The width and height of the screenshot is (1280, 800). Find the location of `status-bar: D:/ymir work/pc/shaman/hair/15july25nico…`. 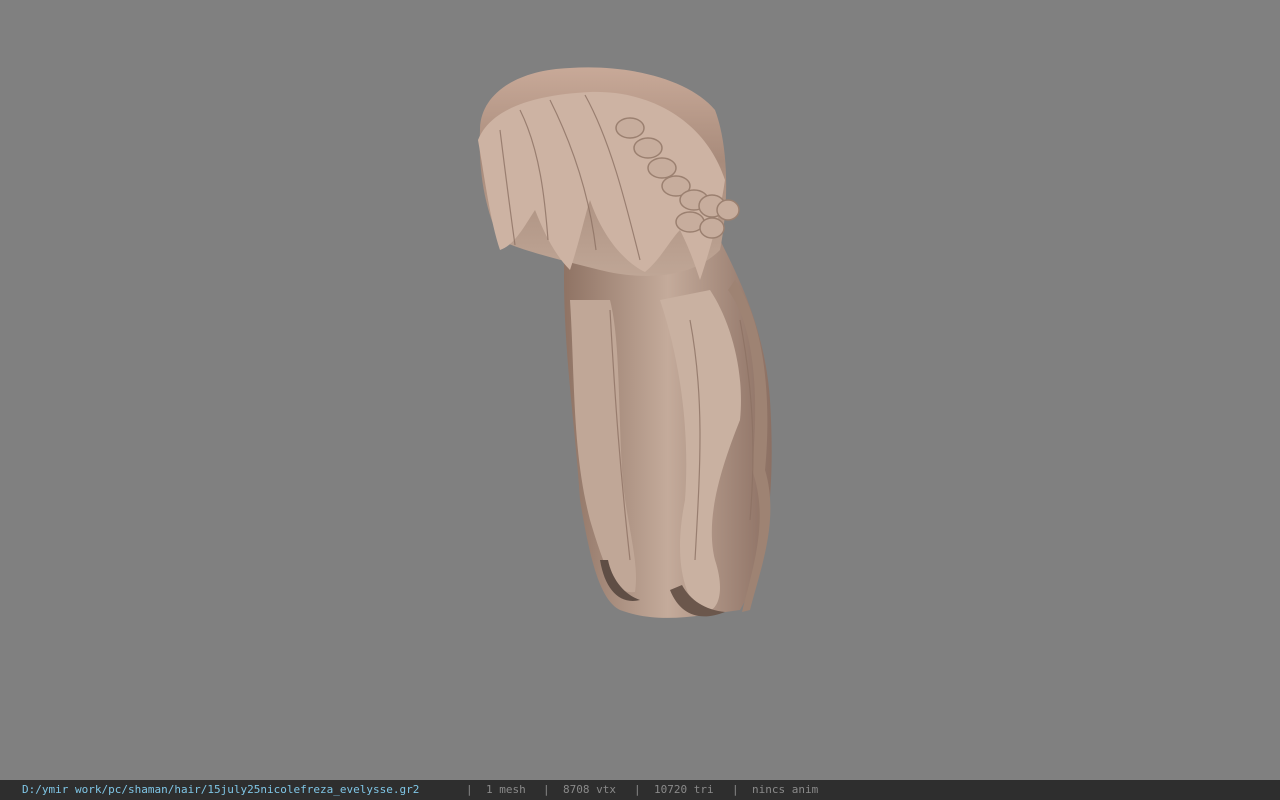

status-bar: D:/ymir work/pc/shaman/hair/15july25nico… is located at coordinates (640, 790).